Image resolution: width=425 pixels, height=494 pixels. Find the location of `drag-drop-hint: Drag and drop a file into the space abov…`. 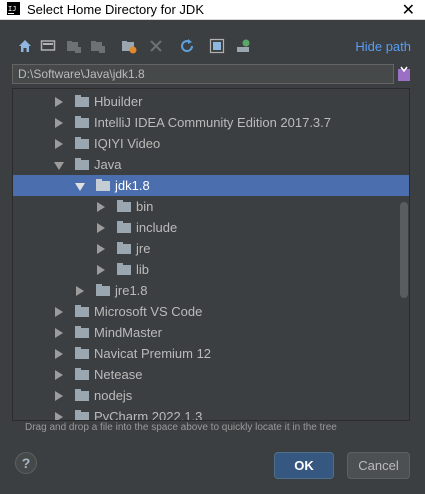

drag-drop-hint: Drag and drop a file into the space abov… is located at coordinates (181, 427).